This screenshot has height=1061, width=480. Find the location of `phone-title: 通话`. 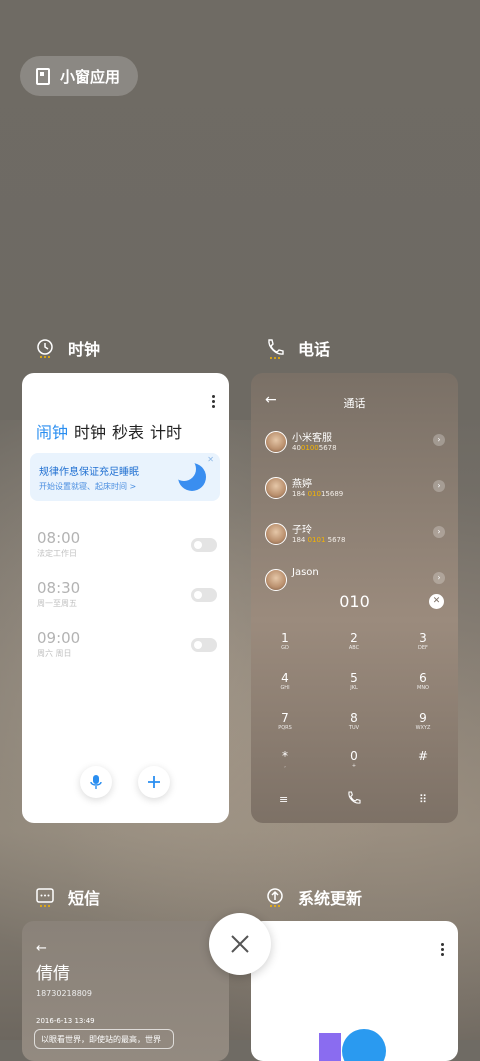

phone-title: 通话 is located at coordinates (354, 403).